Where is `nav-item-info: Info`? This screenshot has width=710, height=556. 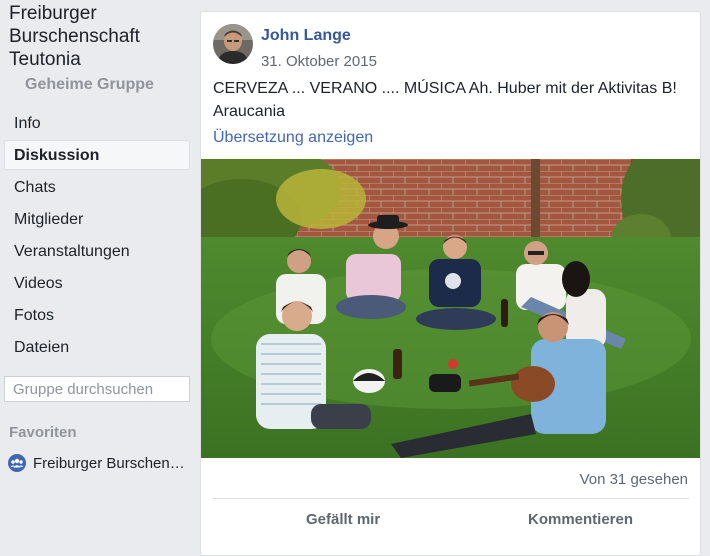
nav-item-info: Info is located at coordinates (97, 123).